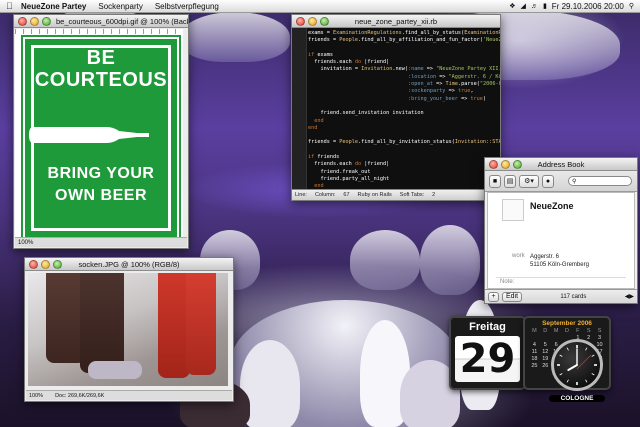 This screenshot has width=640, height=427. I want to click on calendar-day: 11, so click(534, 352).